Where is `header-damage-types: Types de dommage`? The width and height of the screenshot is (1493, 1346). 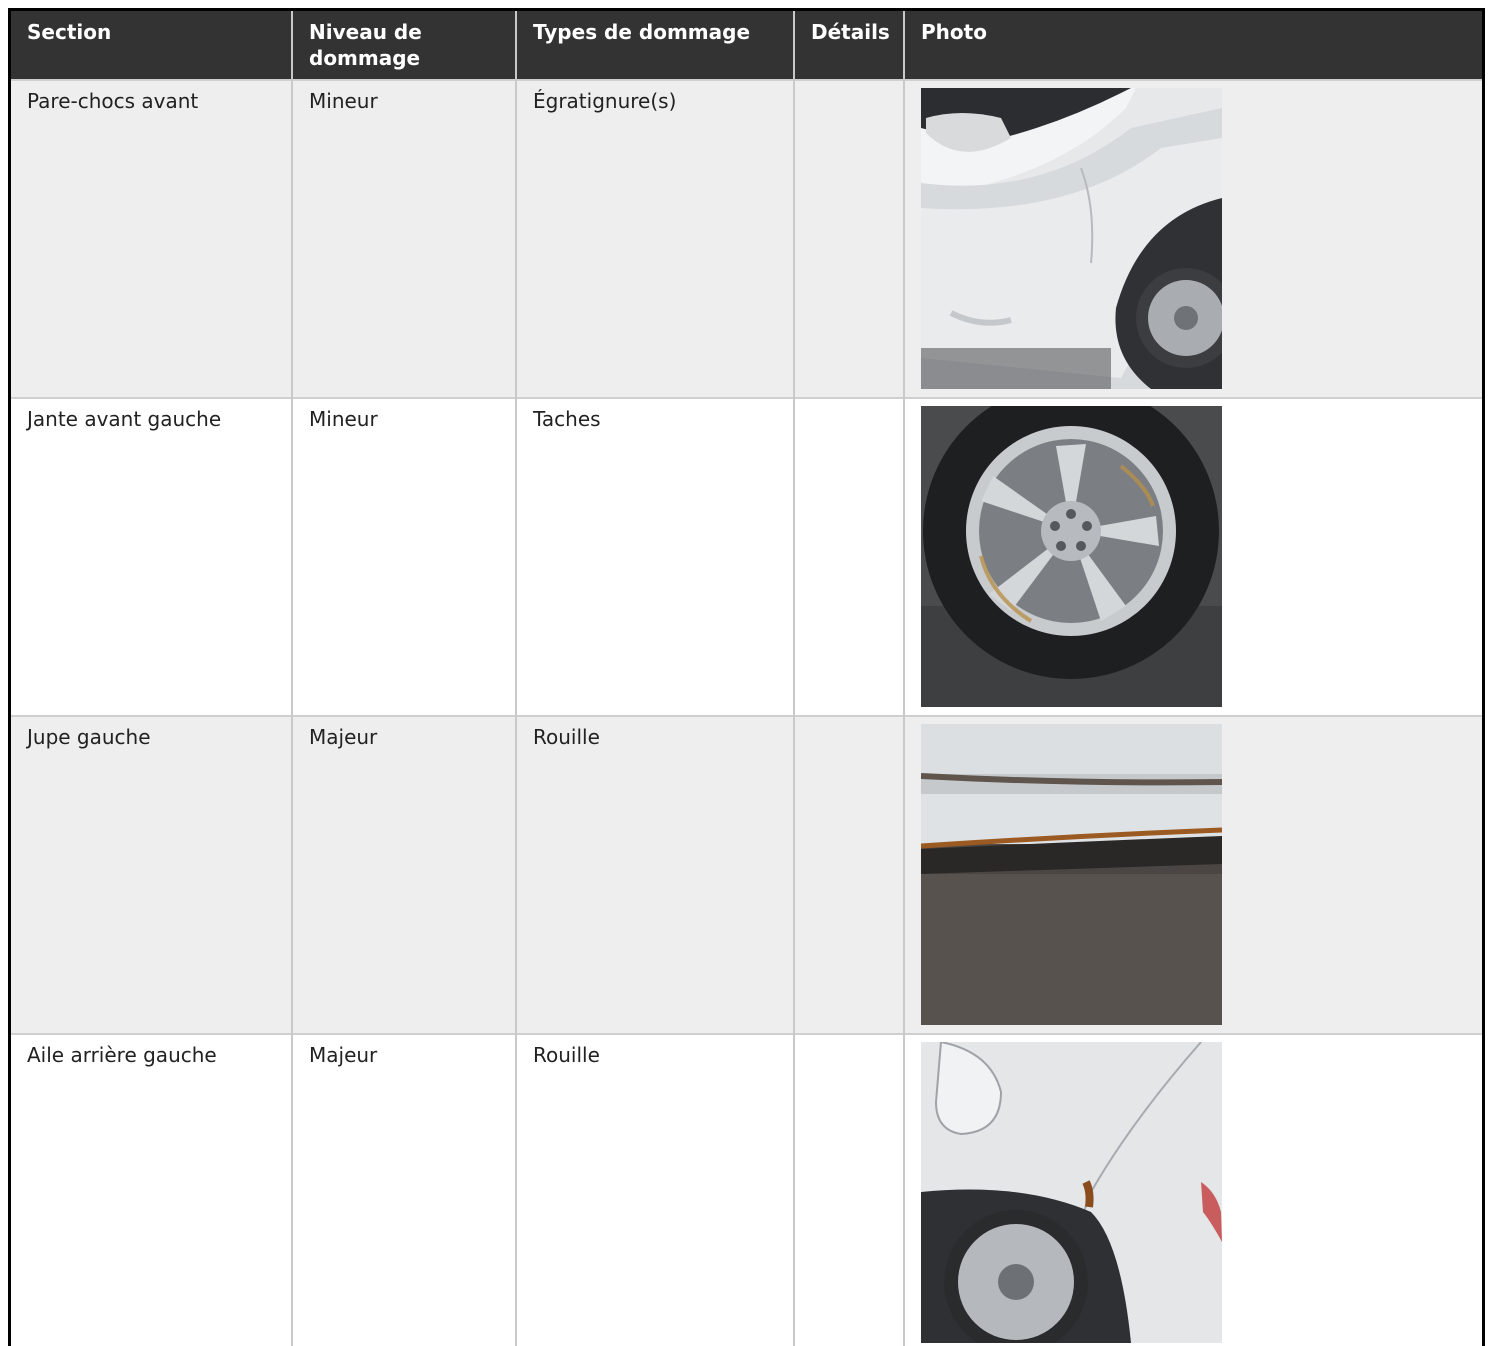
header-damage-types: Types de dommage is located at coordinates (655, 45).